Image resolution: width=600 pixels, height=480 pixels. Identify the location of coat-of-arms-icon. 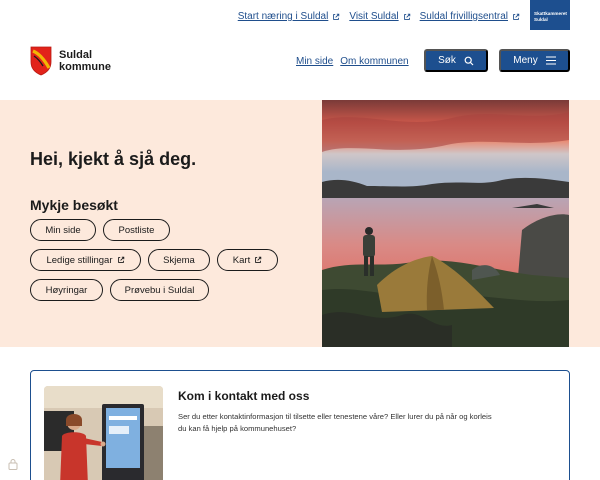
(41, 61).